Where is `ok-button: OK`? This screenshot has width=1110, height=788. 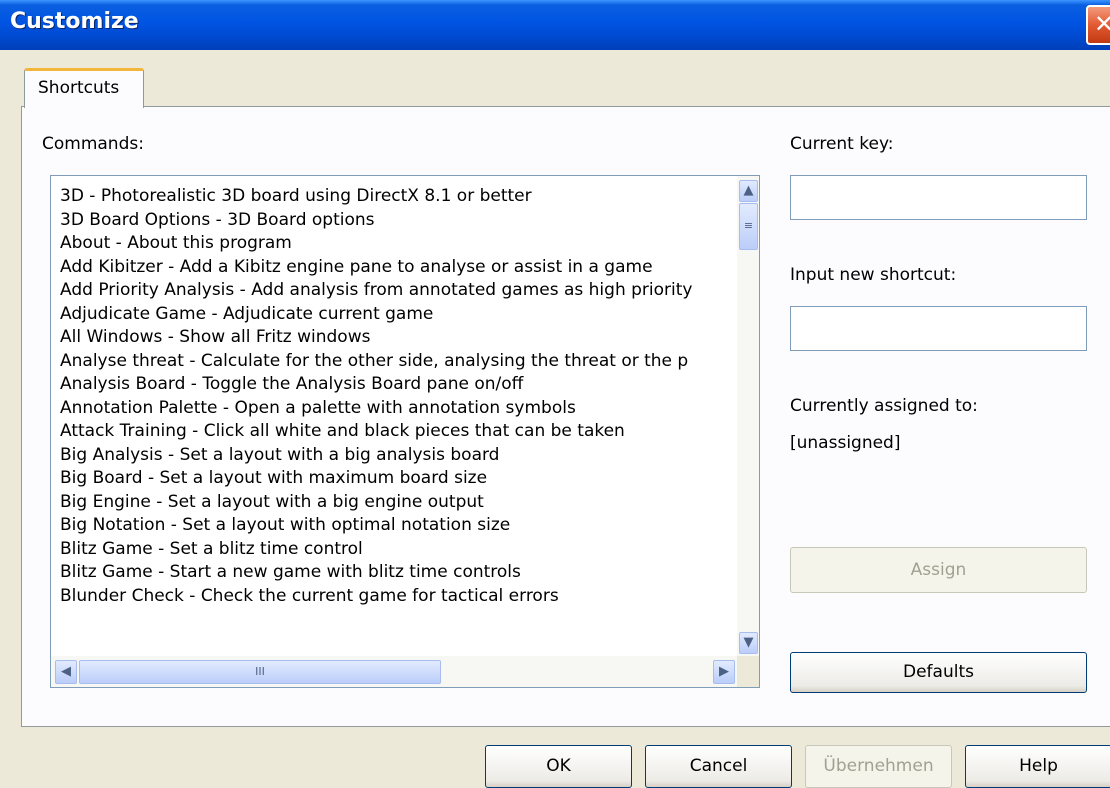
ok-button: OK is located at coordinates (558, 766).